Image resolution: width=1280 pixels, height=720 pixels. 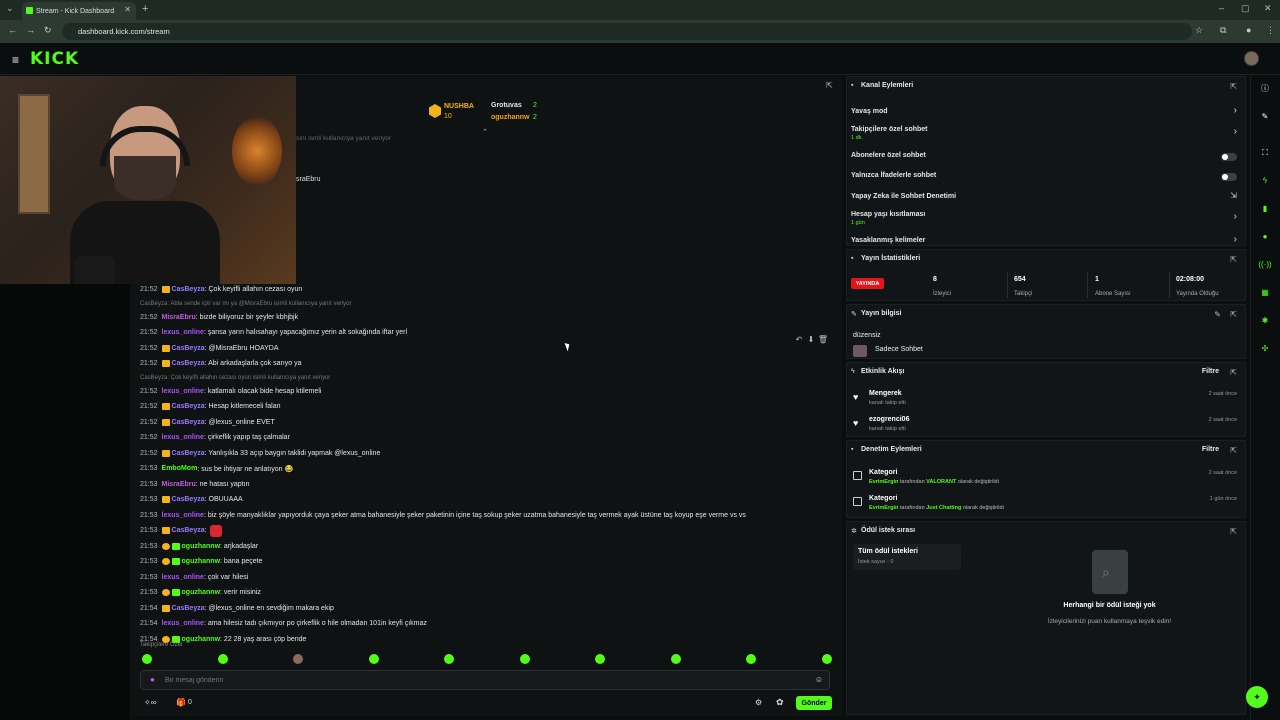 What do you see at coordinates (811, 339) in the screenshot?
I see `pin-icon: ⬇` at bounding box center [811, 339].